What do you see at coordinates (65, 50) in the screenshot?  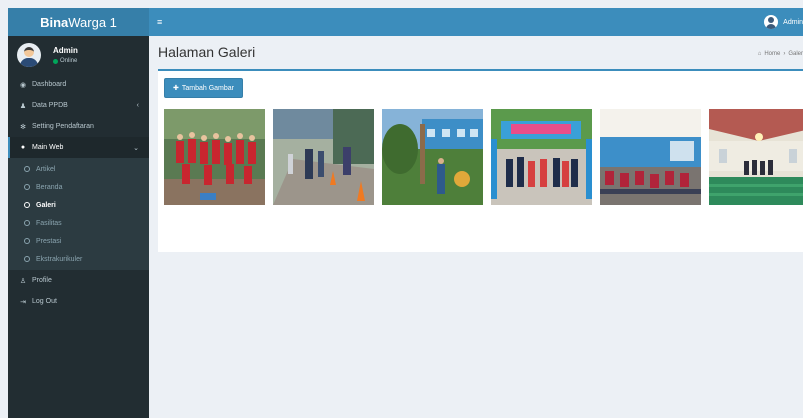 I see `user-name: Admin` at bounding box center [65, 50].